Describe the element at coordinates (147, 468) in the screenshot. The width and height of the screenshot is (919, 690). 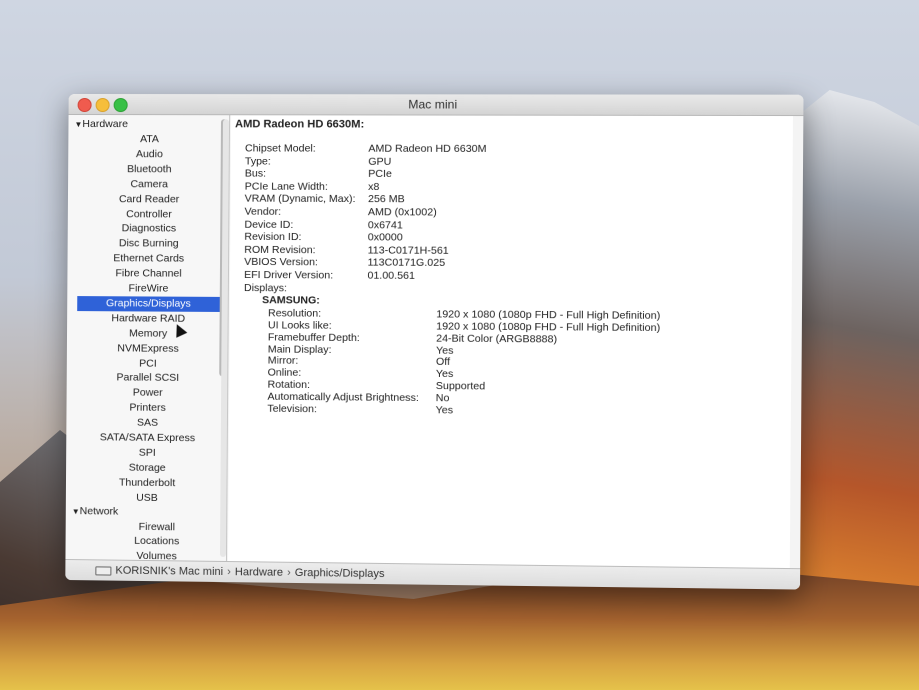
I see `sidebar-item: Storage` at that location.